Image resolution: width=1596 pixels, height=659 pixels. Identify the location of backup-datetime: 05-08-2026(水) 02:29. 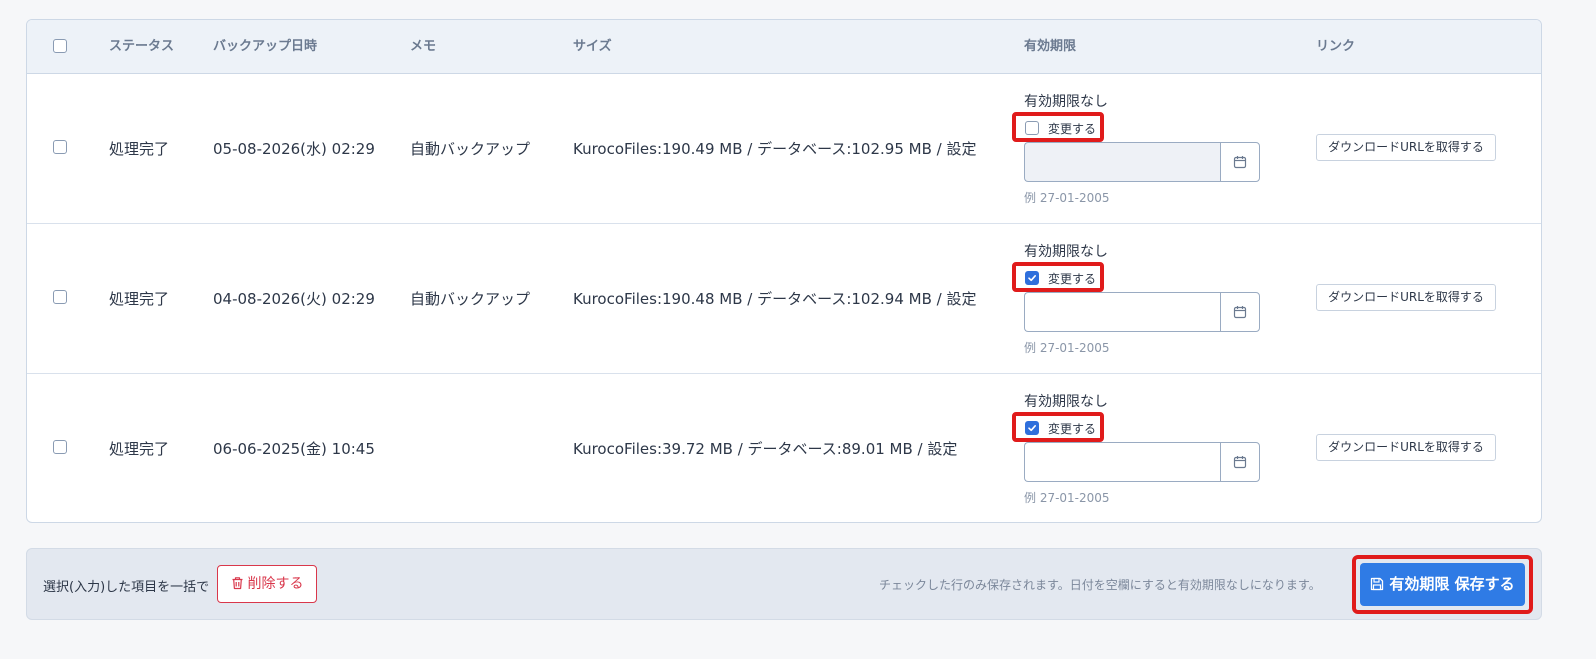
(294, 149).